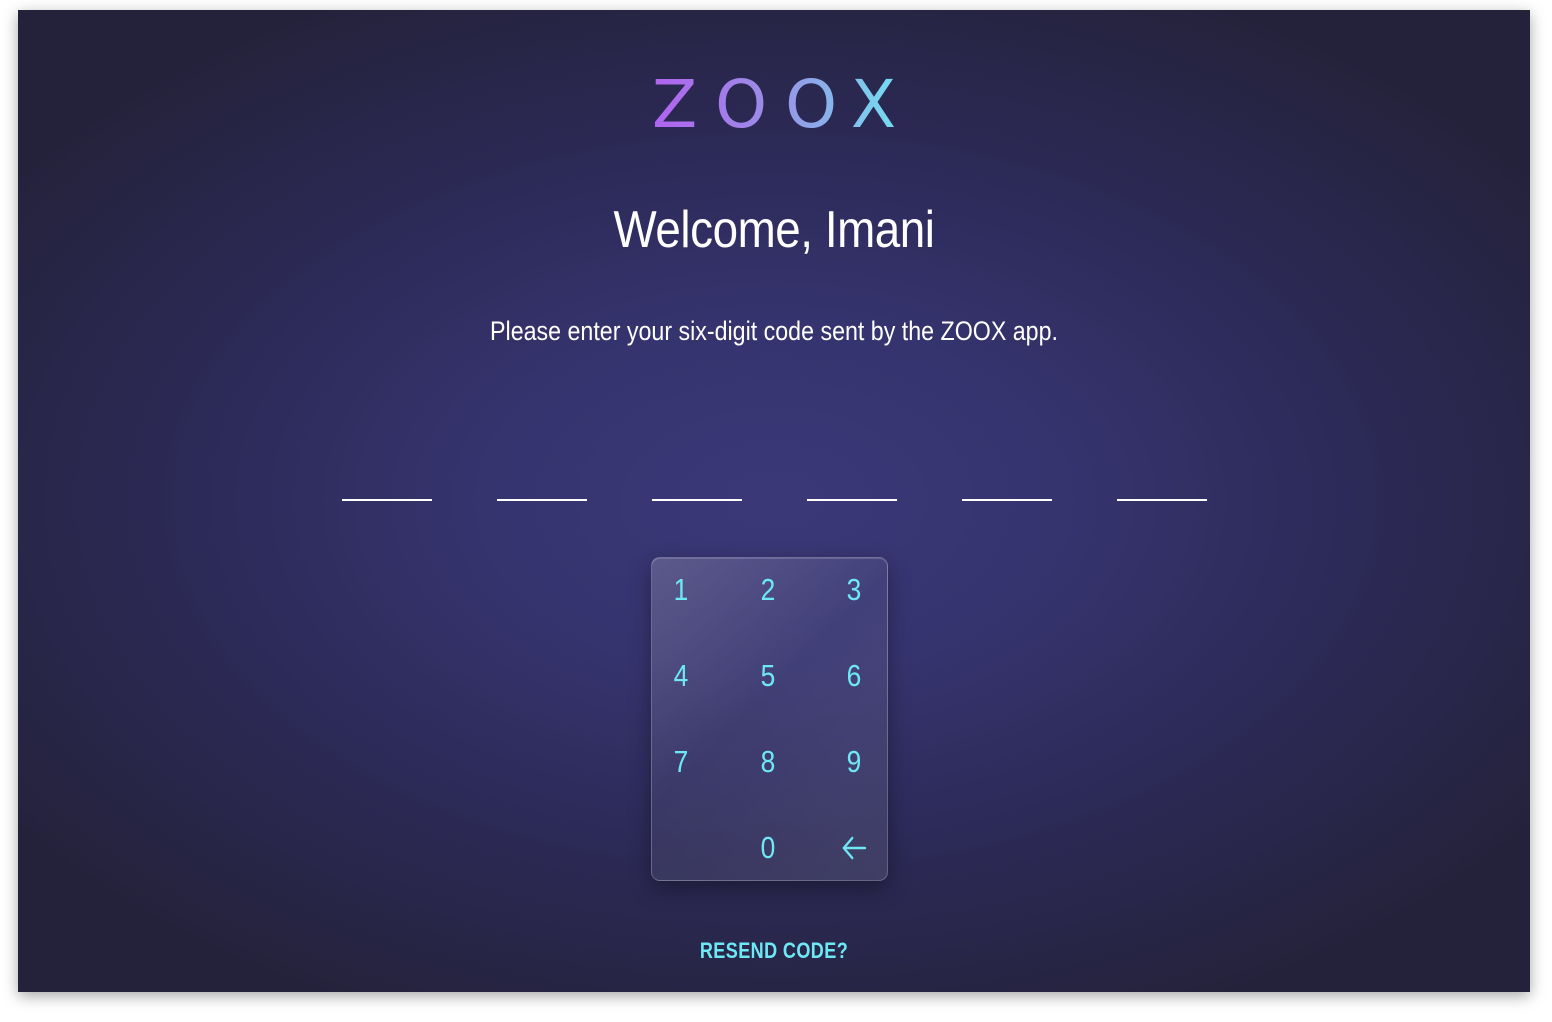  I want to click on key-5: 5, so click(768, 676).